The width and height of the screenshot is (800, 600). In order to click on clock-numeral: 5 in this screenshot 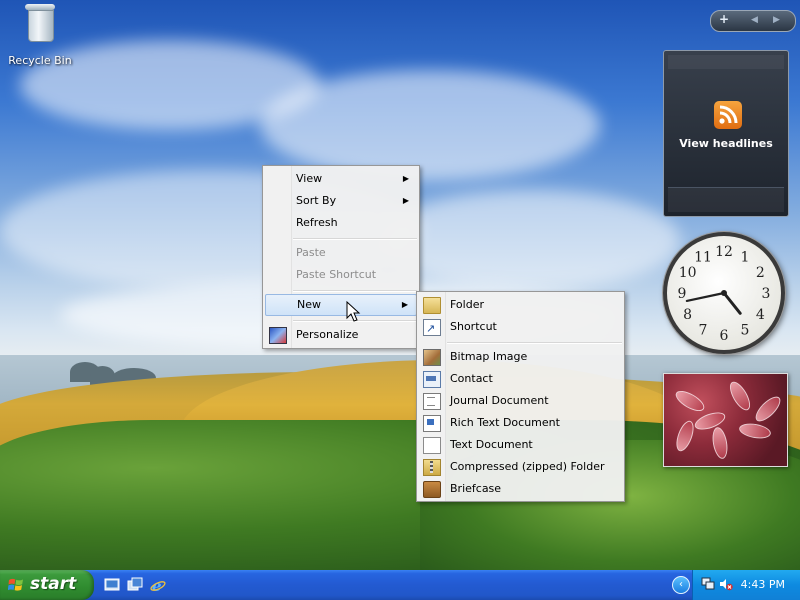, I will do `click(745, 330)`.